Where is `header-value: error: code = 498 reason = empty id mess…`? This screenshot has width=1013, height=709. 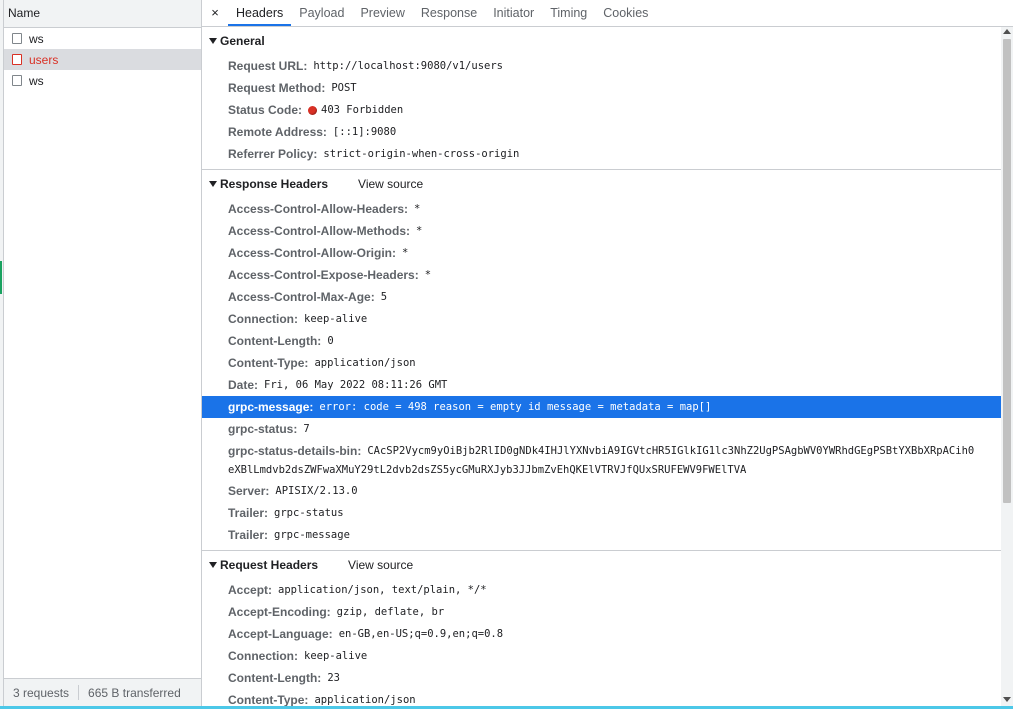 header-value: error: code = 498 reason = empty id mess… is located at coordinates (515, 407).